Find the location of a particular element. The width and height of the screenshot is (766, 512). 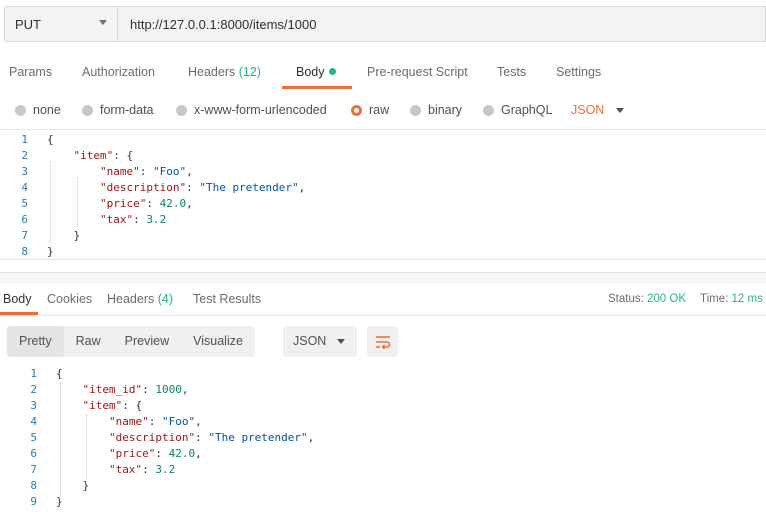

radio-graphql-label: GraphQL is located at coordinates (527, 110).